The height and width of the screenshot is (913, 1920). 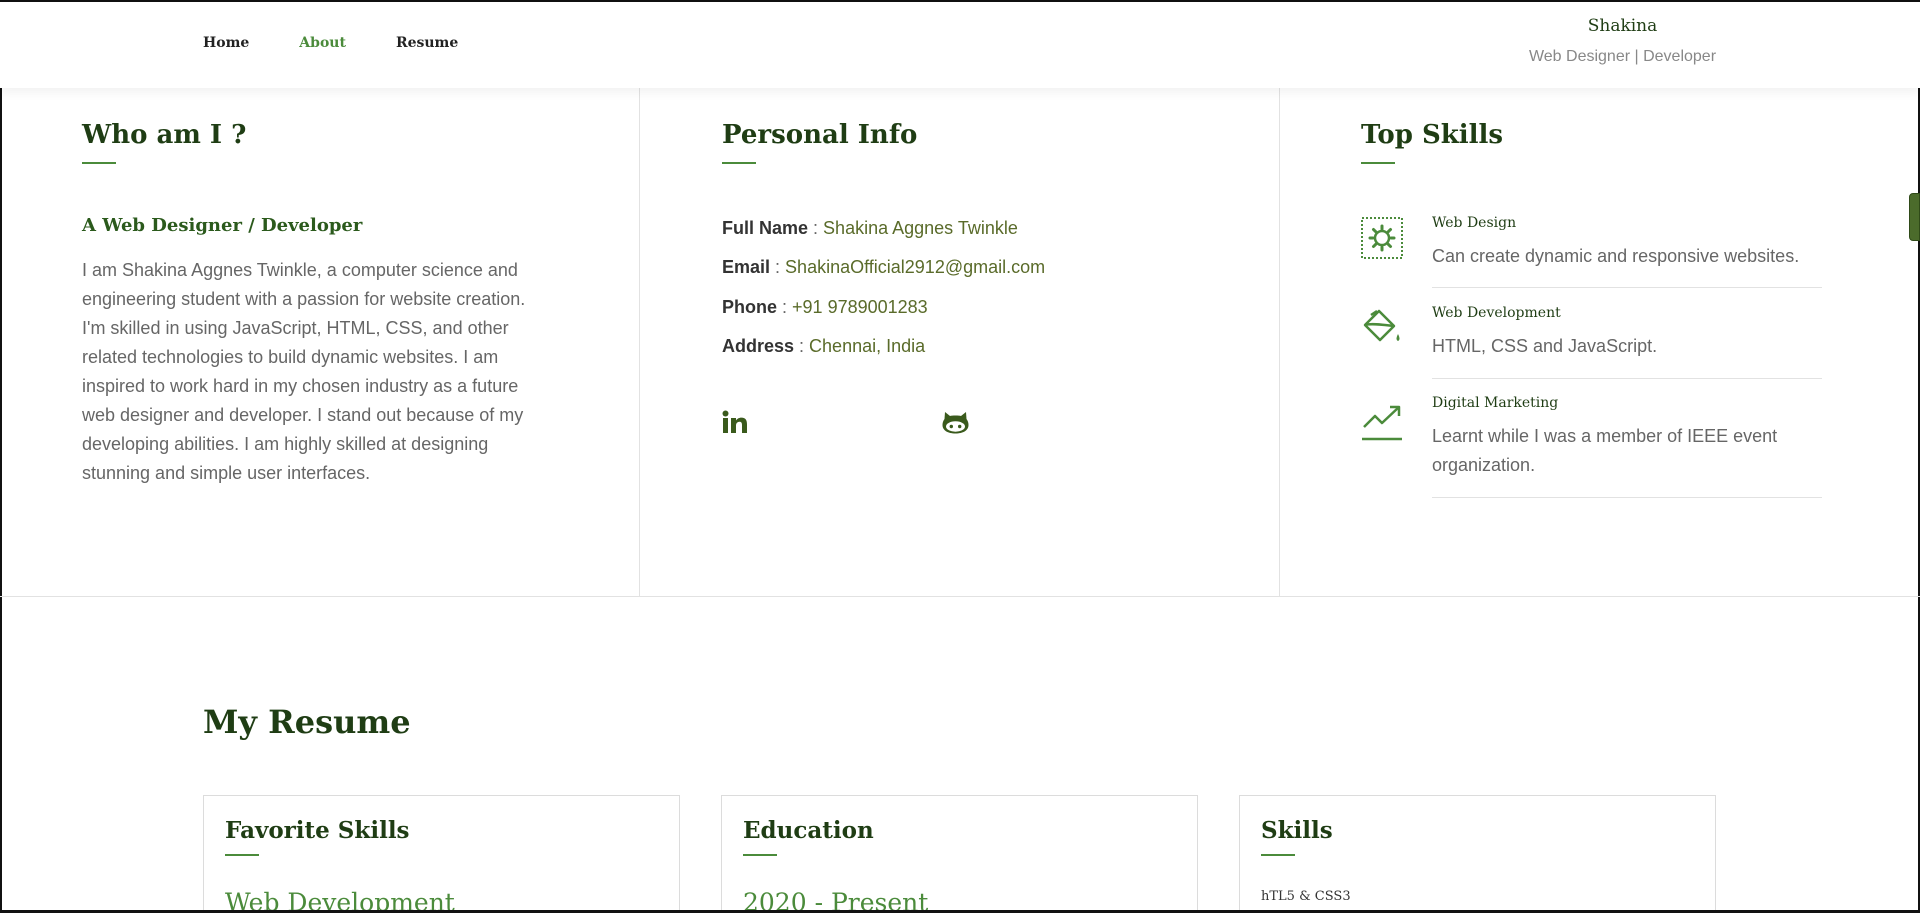 I want to click on nav-home-link: Home, so click(x=226, y=43).